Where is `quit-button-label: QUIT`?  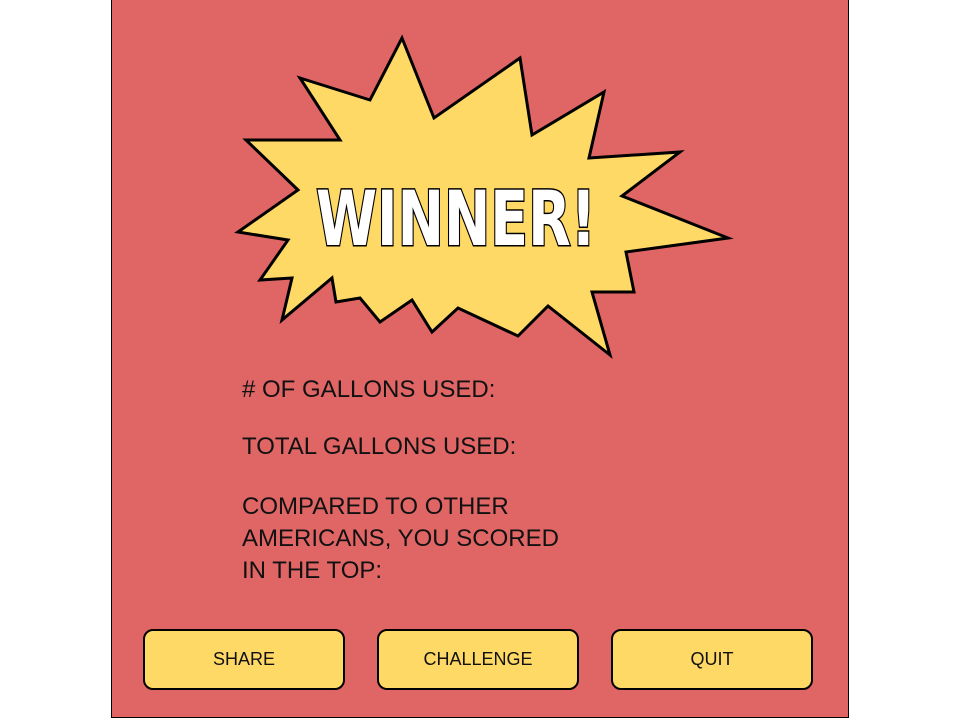 quit-button-label: QUIT is located at coordinates (712, 659).